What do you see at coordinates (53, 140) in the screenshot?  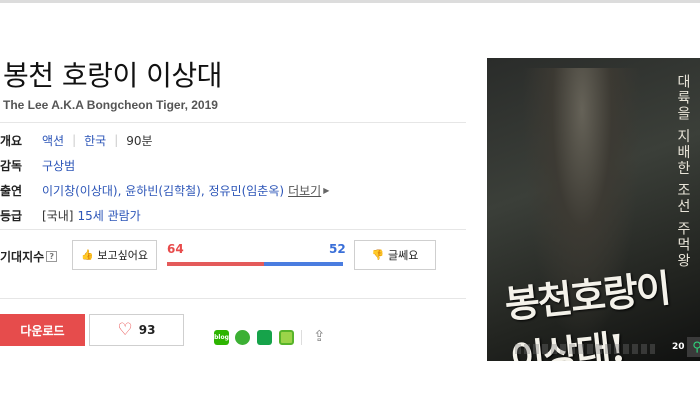 I see `genre-link: 액션` at bounding box center [53, 140].